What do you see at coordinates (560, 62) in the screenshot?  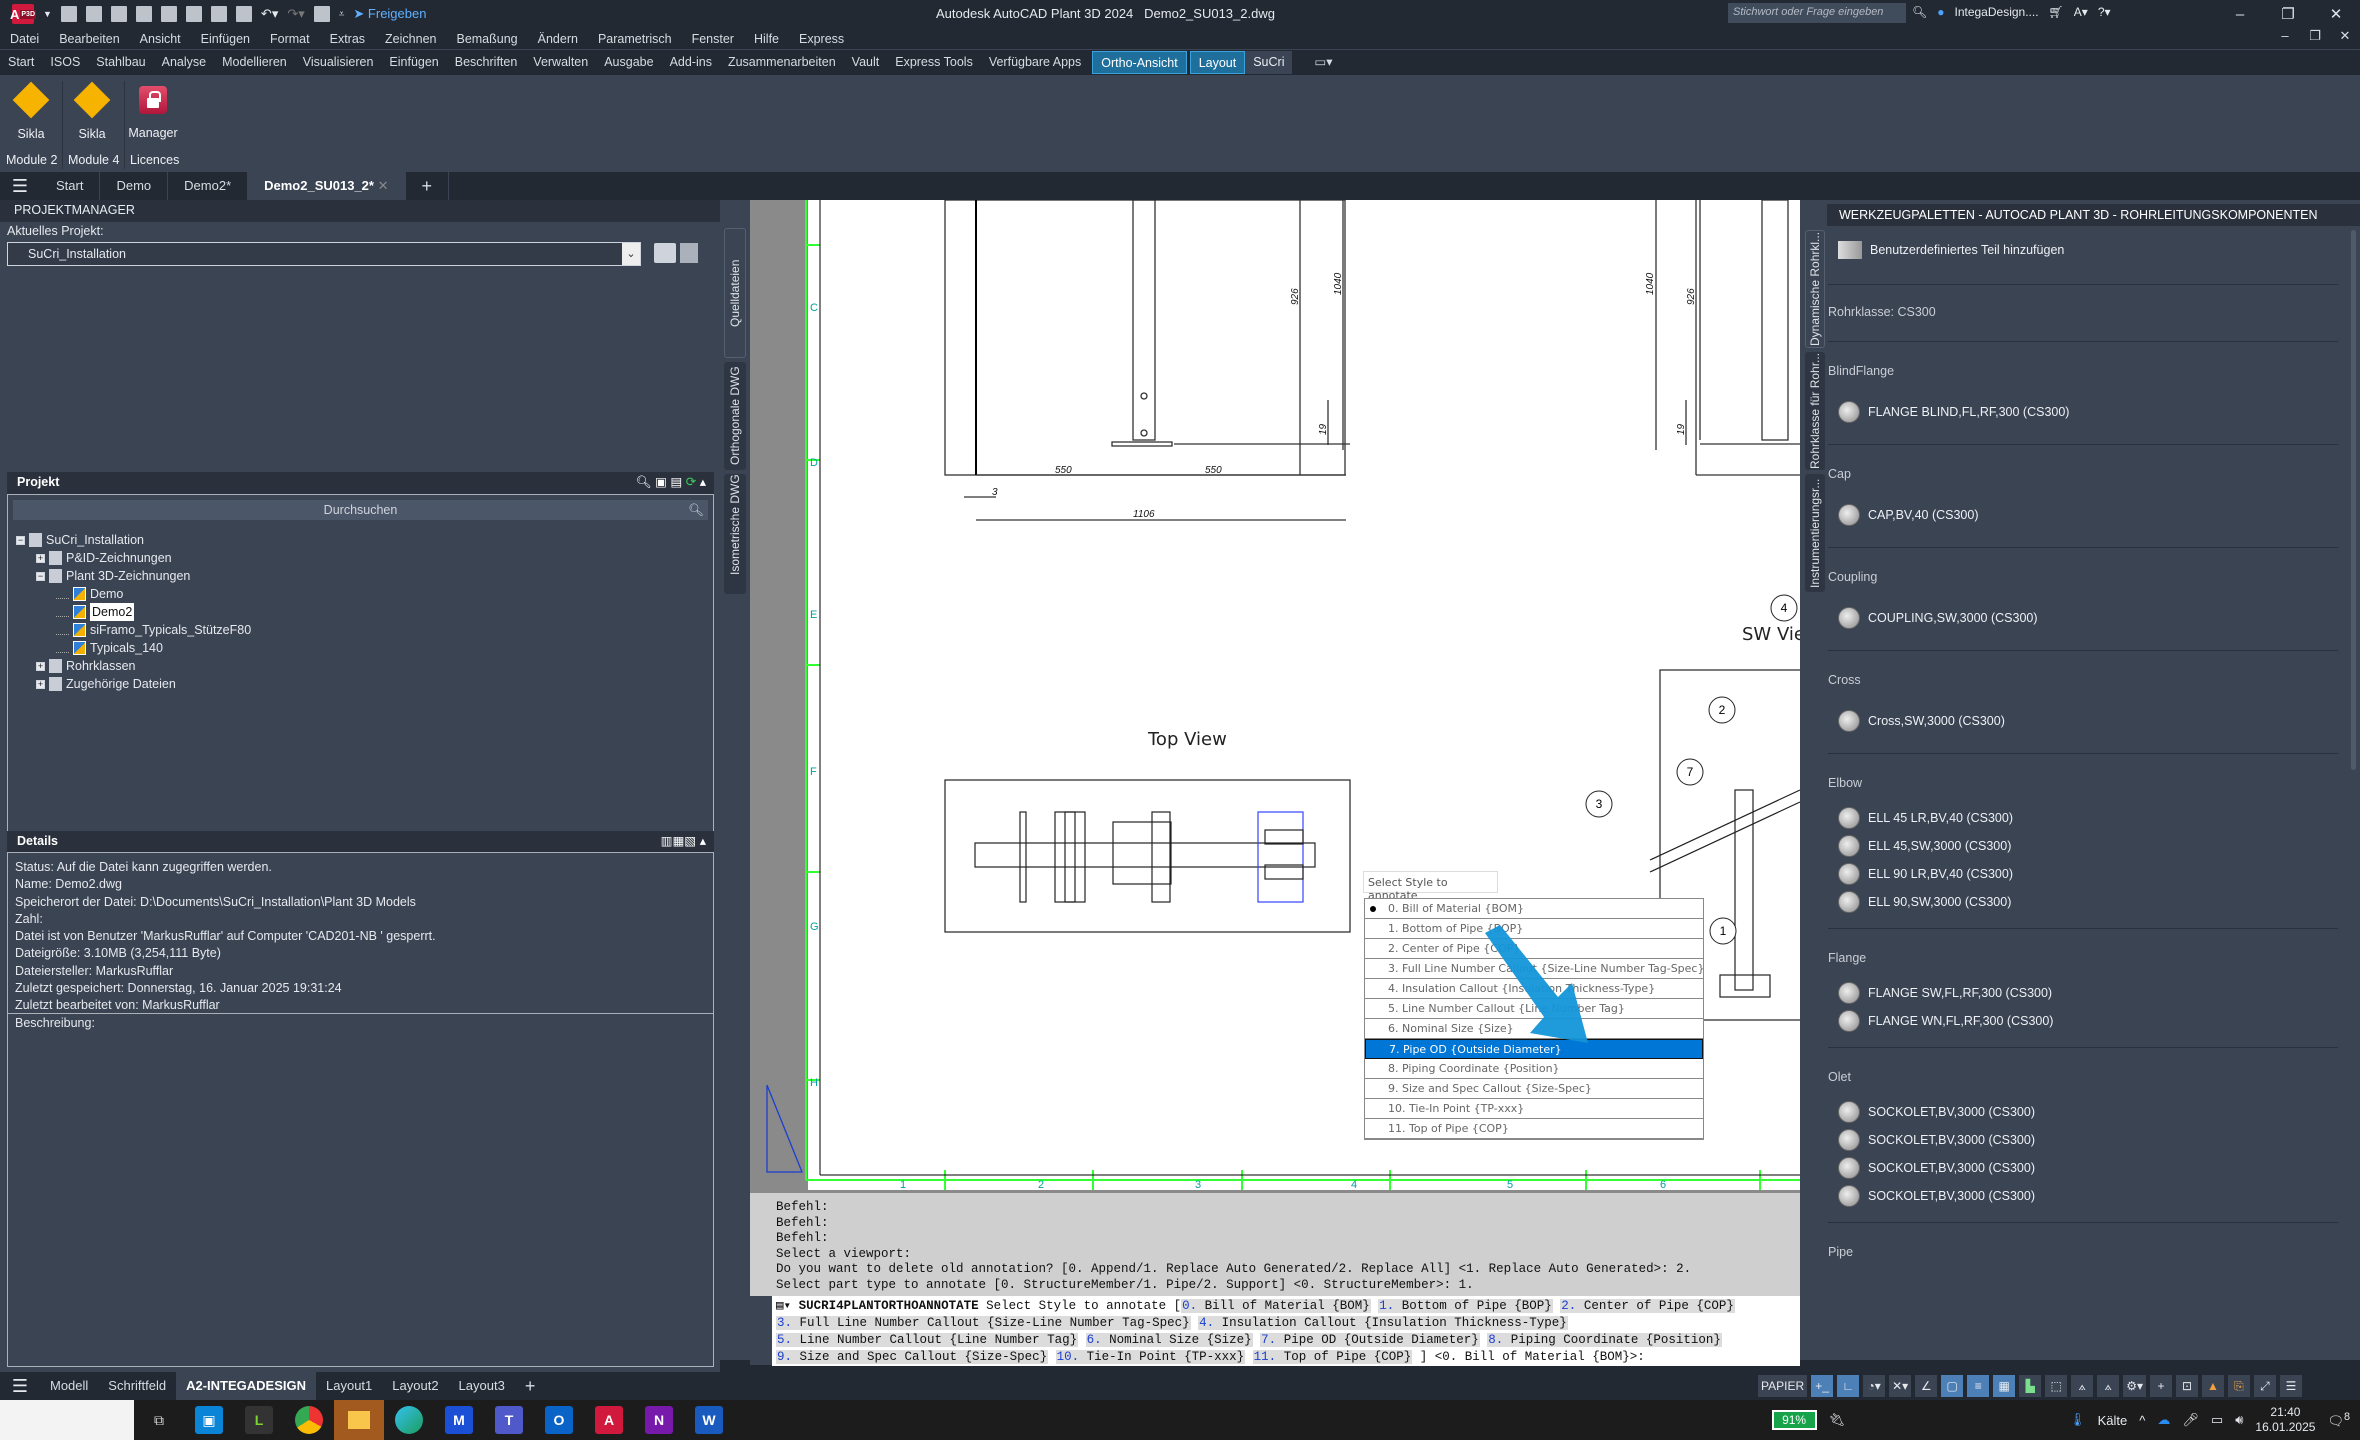 I see `ribbon-tab-verwalten: Verwalten` at bounding box center [560, 62].